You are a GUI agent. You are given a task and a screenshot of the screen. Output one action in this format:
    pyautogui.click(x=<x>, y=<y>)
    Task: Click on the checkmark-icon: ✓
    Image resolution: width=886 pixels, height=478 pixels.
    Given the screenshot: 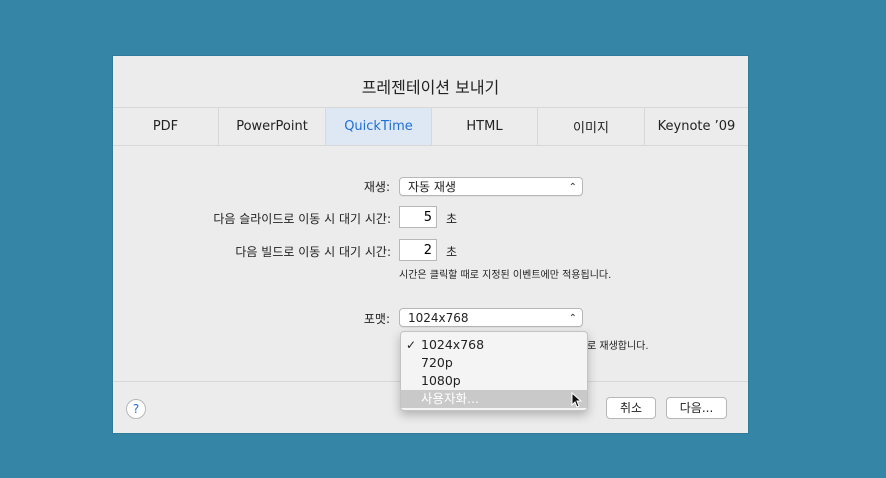 What is the action you would take?
    pyautogui.click(x=411, y=345)
    